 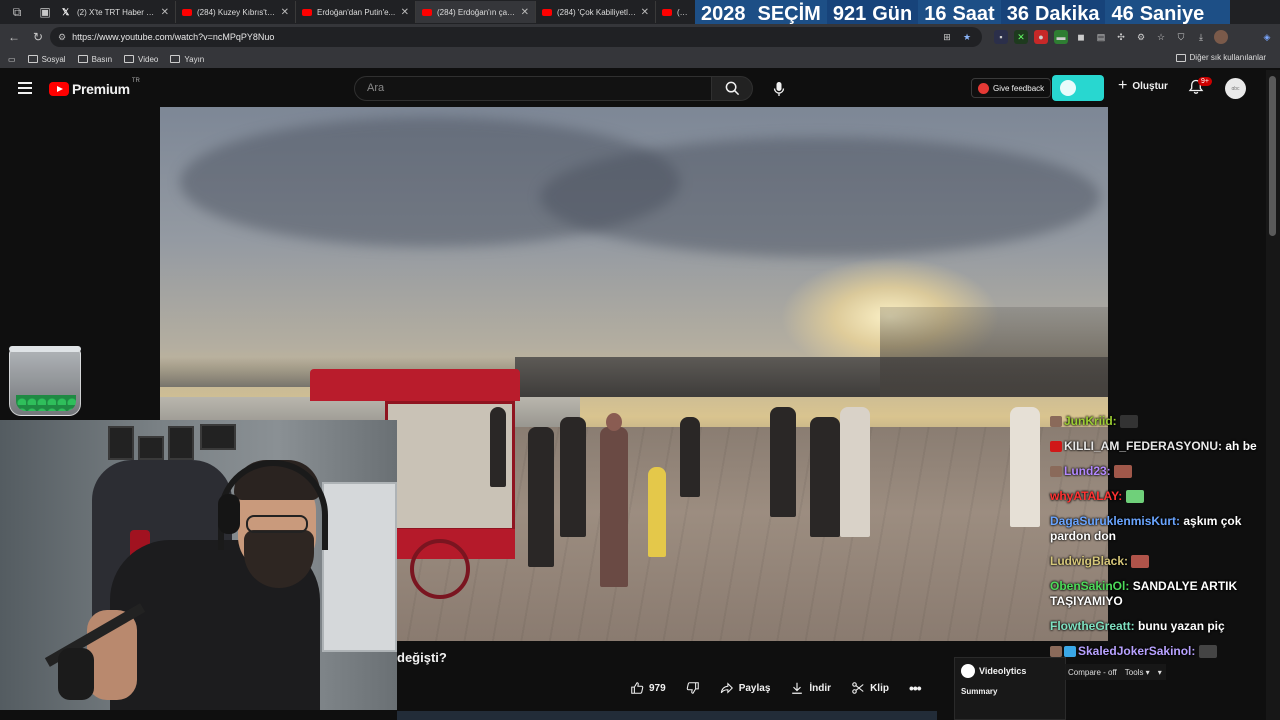 I want to click on folder-icon, so click(x=1180, y=57).